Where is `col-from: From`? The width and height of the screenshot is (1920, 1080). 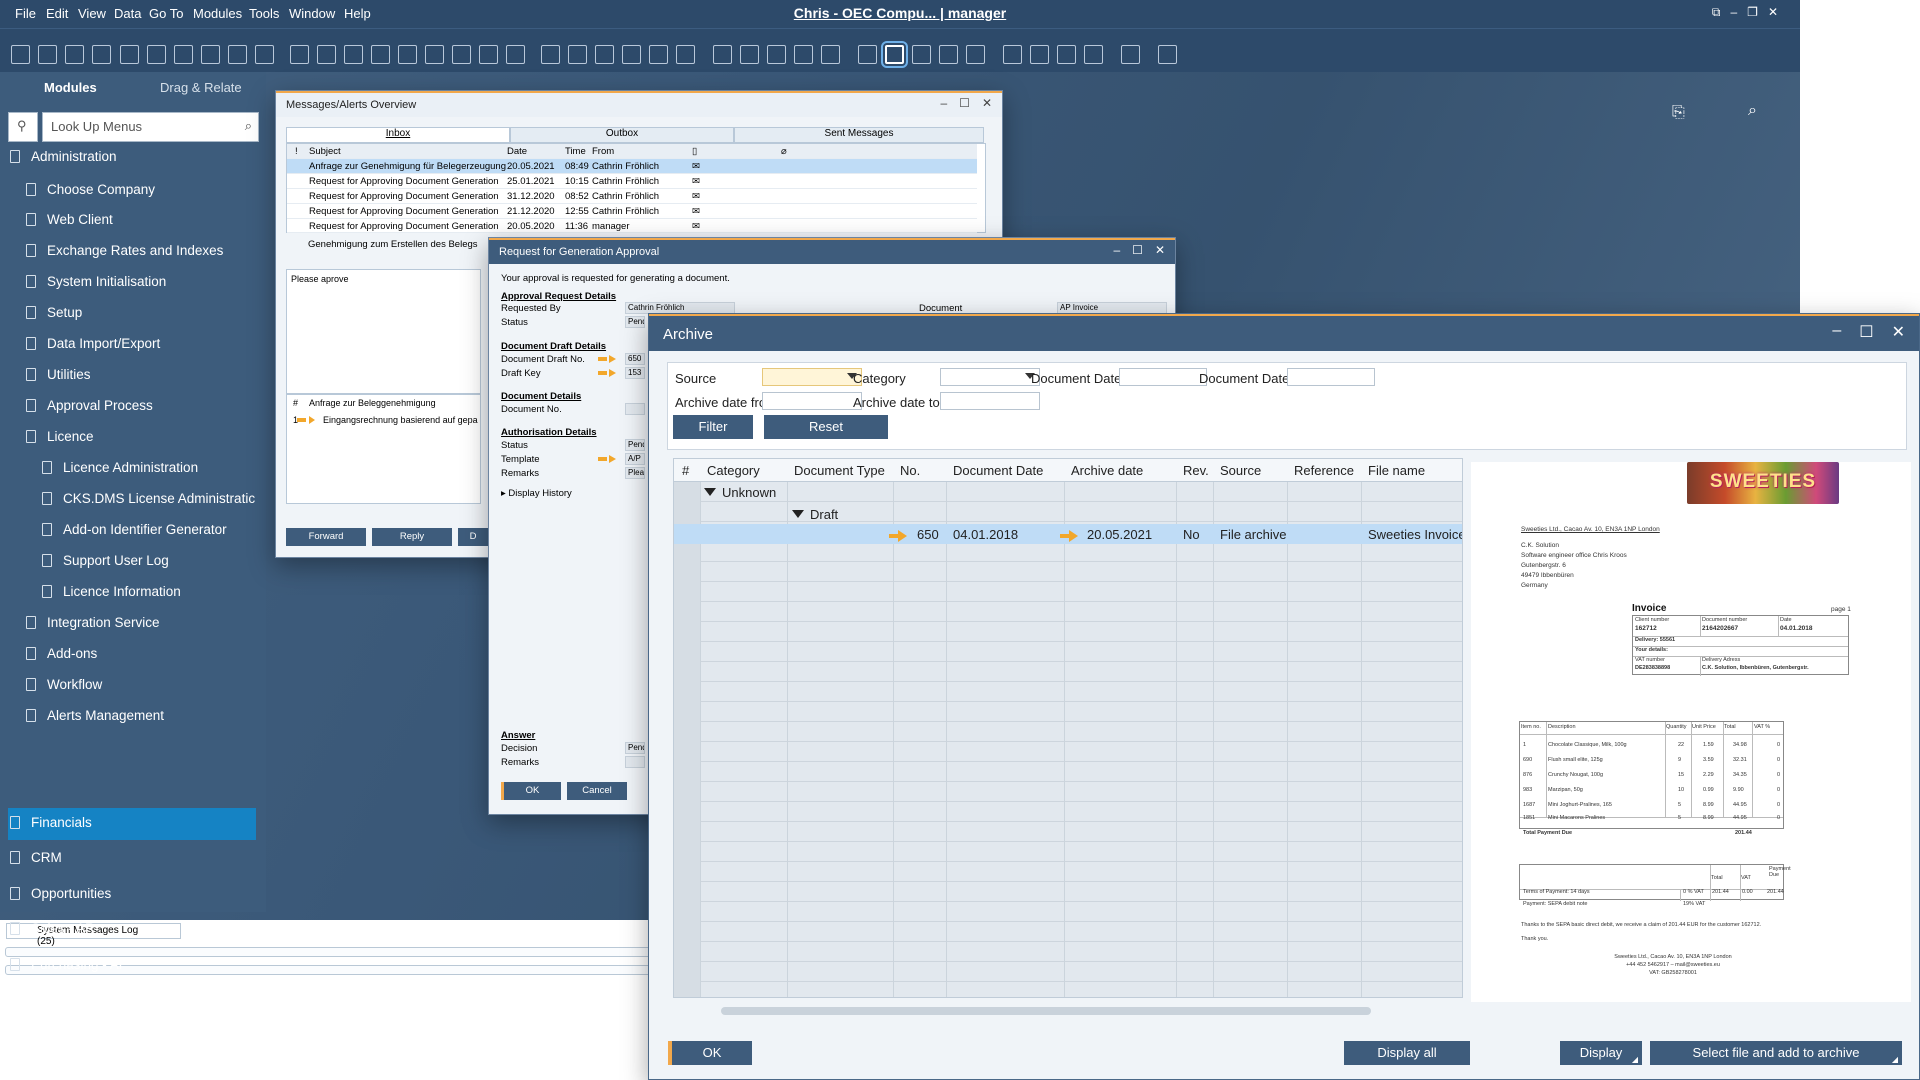
col-from: From is located at coordinates (603, 151).